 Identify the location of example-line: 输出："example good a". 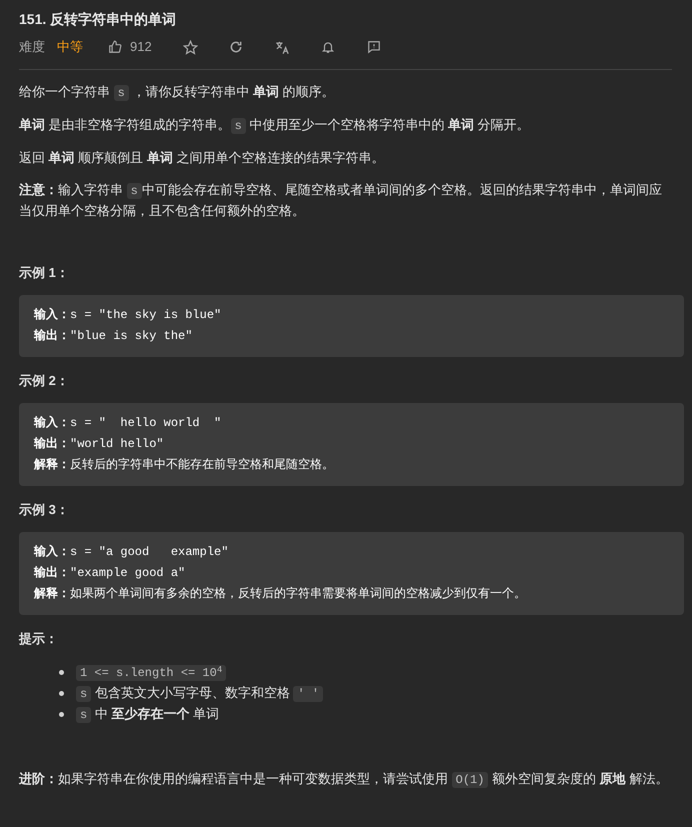
(110, 573).